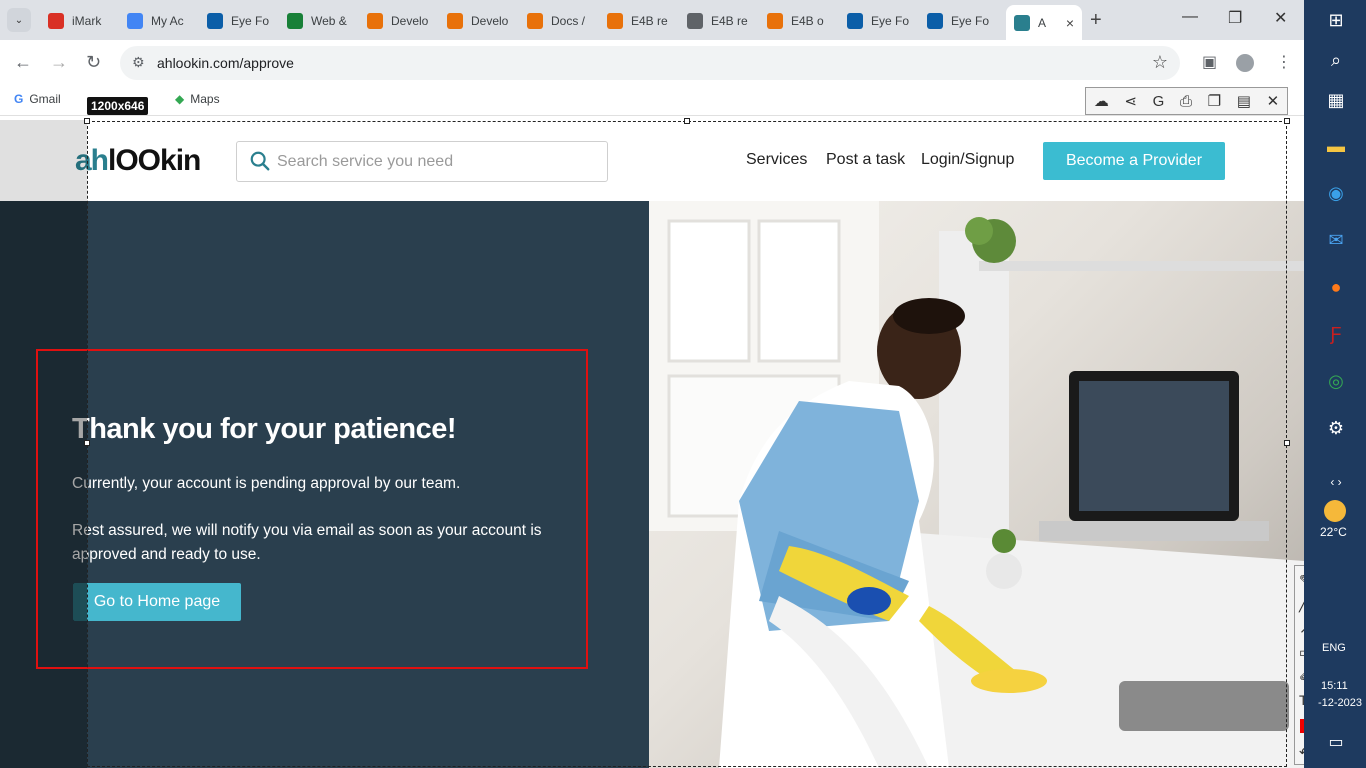  Describe the element at coordinates (568, 20) in the screenshot. I see `tab-label: Docs /` at that location.